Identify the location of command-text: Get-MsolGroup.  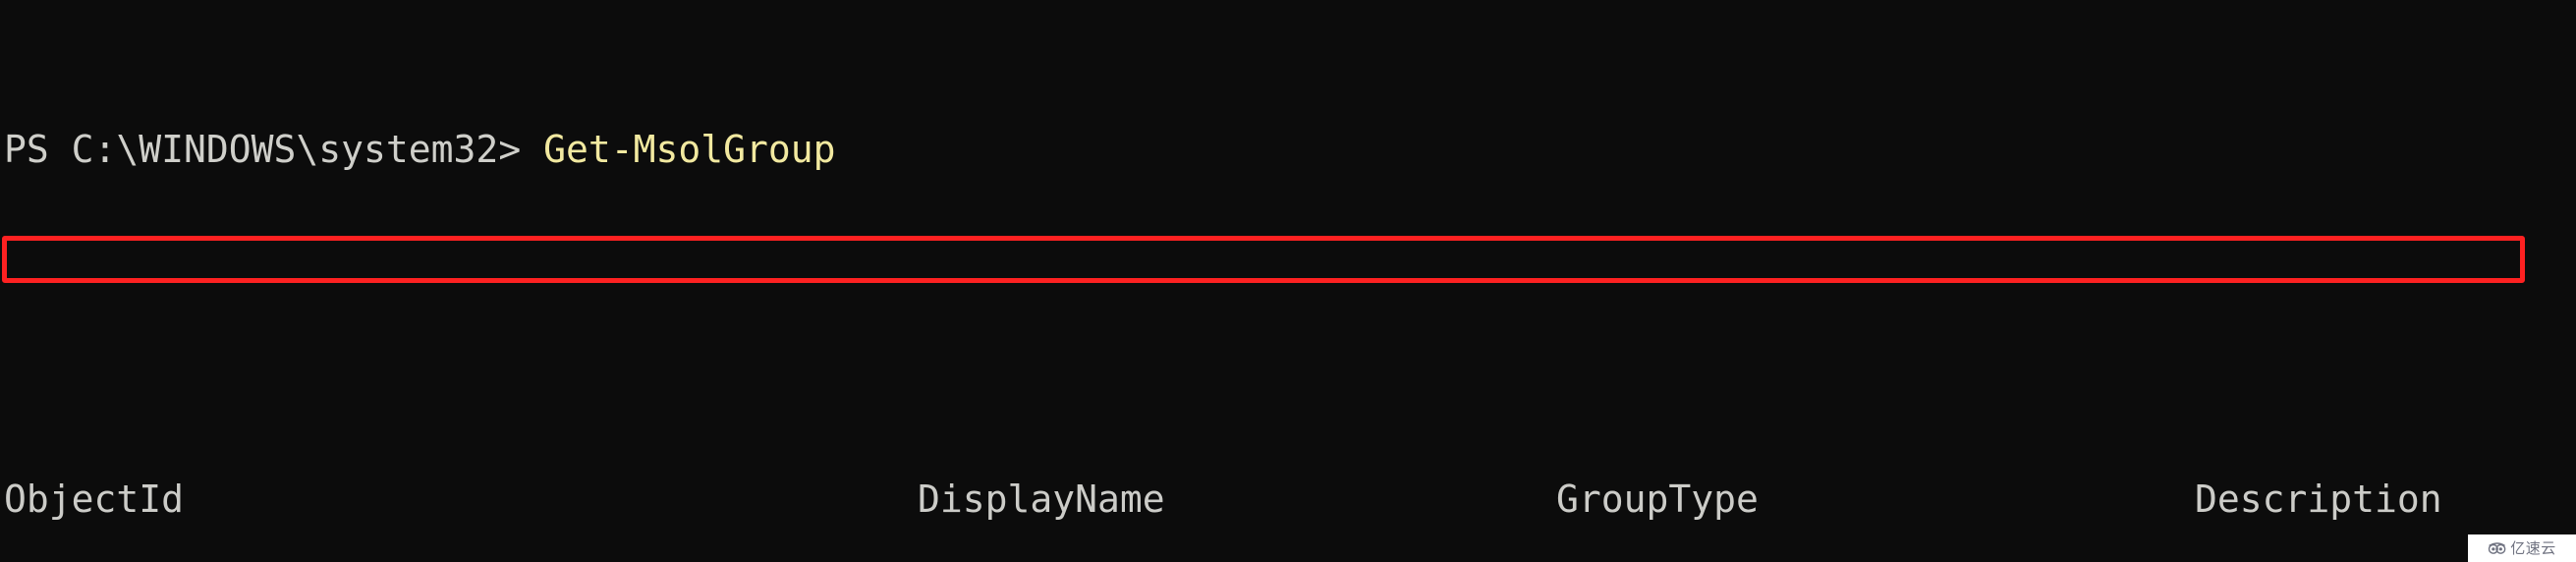
(689, 149).